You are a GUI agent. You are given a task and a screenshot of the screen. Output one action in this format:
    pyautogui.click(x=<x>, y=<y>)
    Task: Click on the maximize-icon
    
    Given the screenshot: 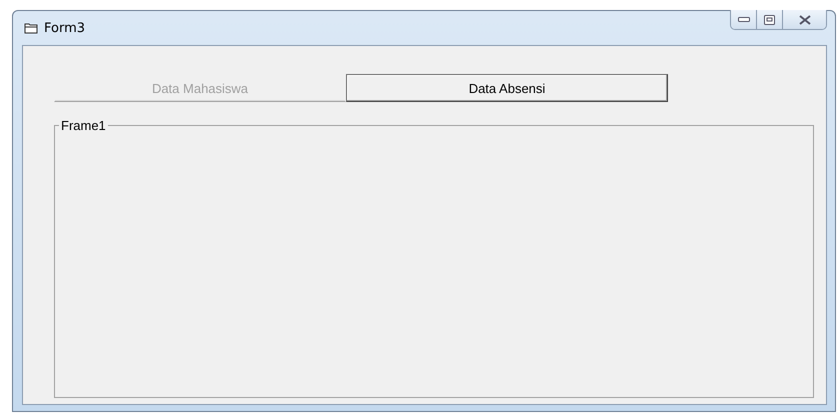 What is the action you would take?
    pyautogui.click(x=769, y=19)
    